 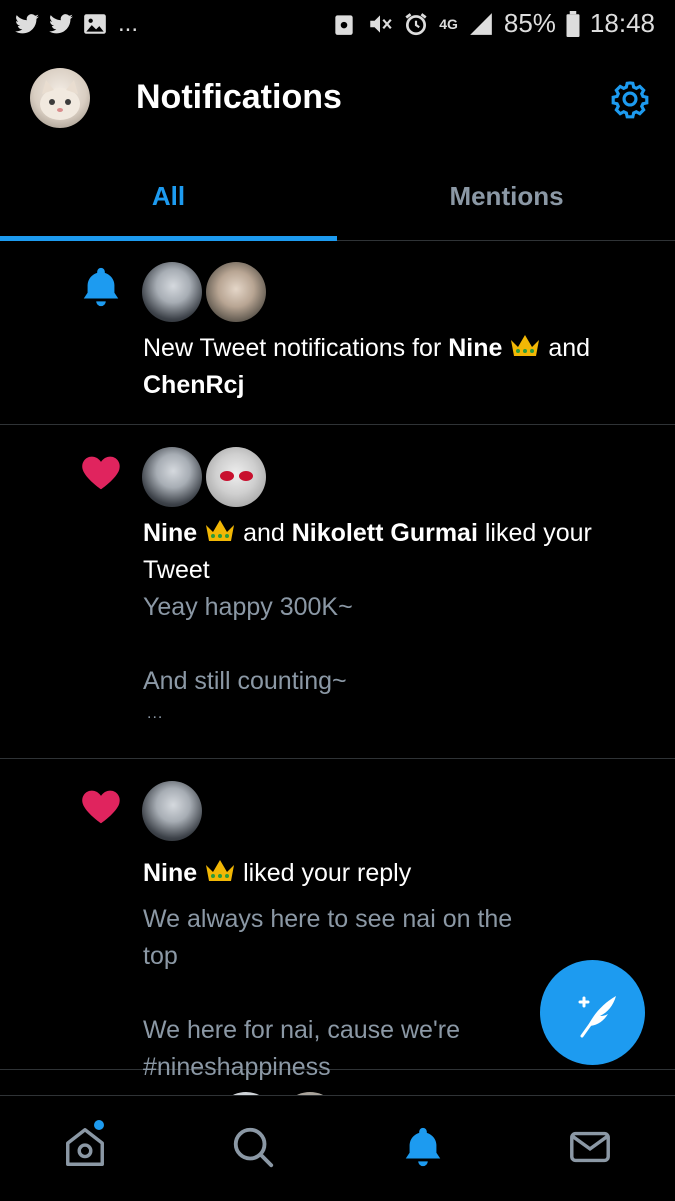 What do you see at coordinates (239, 97) in the screenshot?
I see `page-title: Notifications` at bounding box center [239, 97].